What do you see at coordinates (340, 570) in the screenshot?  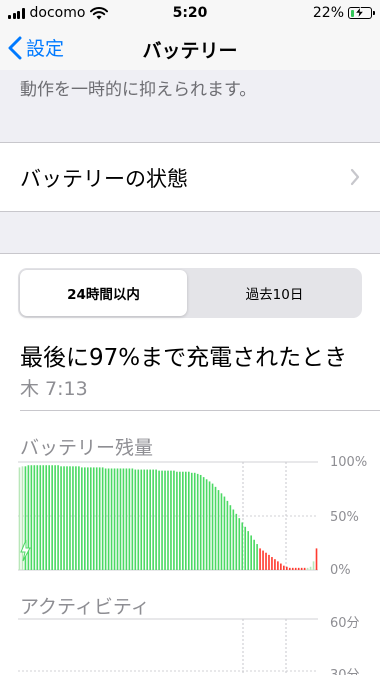 I see `y-tick-0: 0%` at bounding box center [340, 570].